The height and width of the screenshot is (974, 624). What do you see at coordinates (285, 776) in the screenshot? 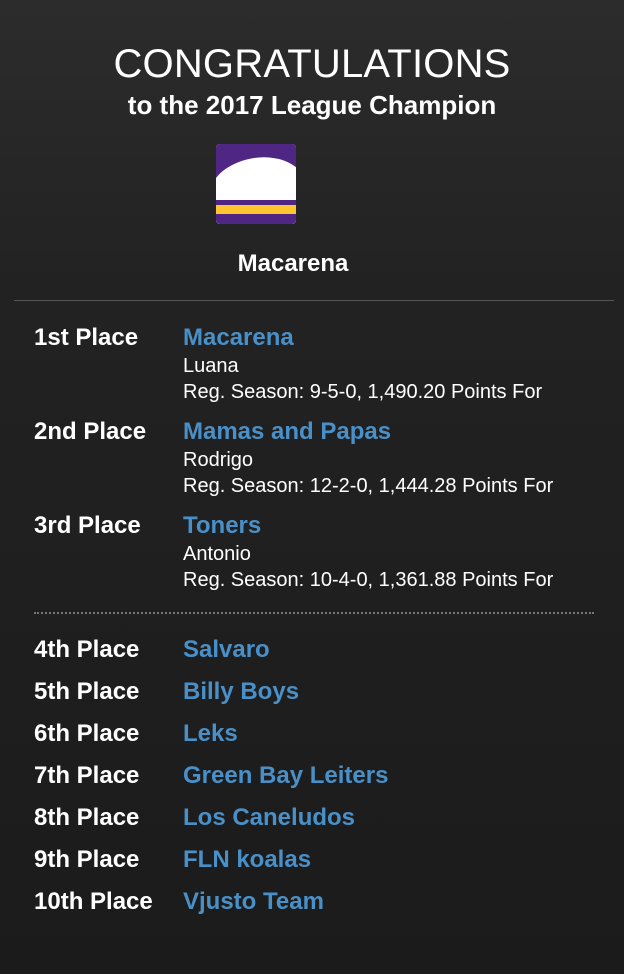
I see `team-link: Green Bay Leiters` at bounding box center [285, 776].